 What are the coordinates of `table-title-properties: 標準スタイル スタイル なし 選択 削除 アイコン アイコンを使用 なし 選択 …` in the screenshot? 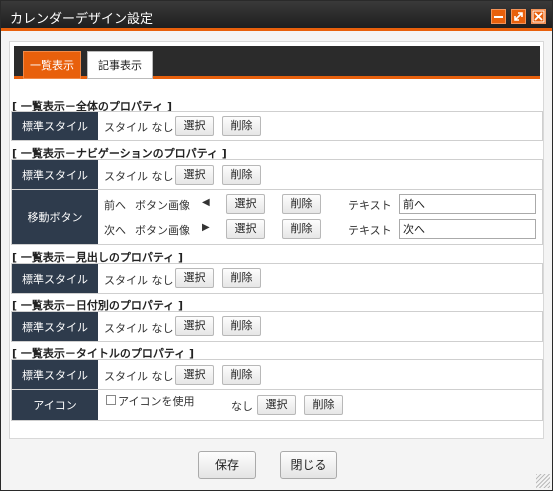 It's located at (277, 390).